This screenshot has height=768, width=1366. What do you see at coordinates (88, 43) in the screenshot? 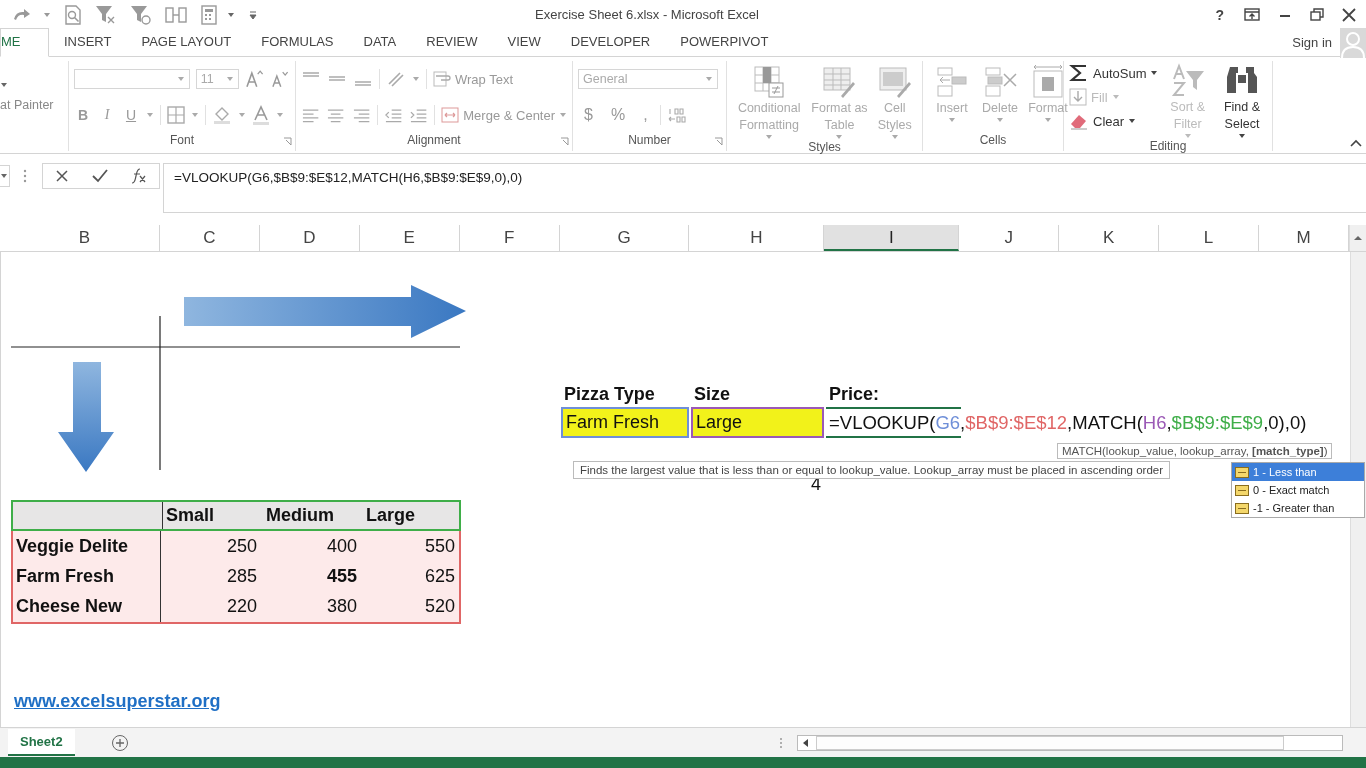
I see `ribbon-tab: INSERT` at bounding box center [88, 43].